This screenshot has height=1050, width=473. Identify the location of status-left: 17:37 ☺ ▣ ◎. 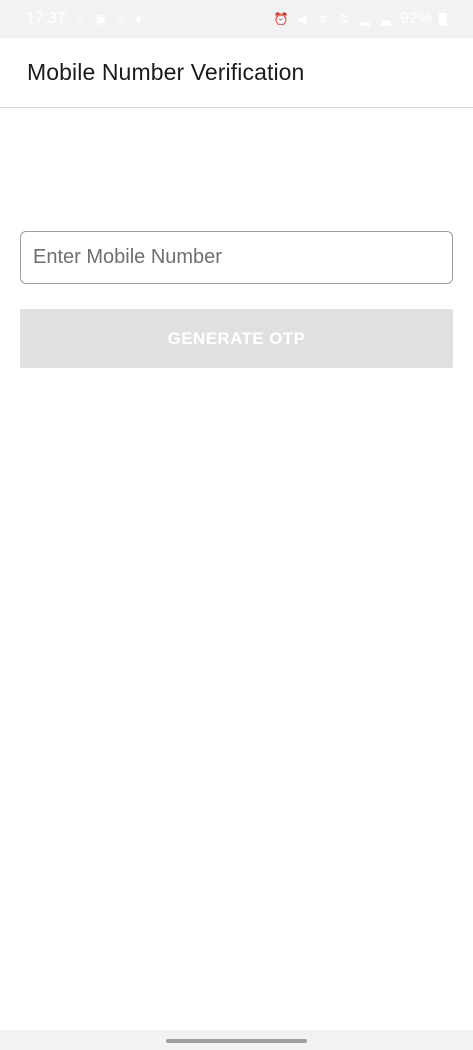
(84, 19).